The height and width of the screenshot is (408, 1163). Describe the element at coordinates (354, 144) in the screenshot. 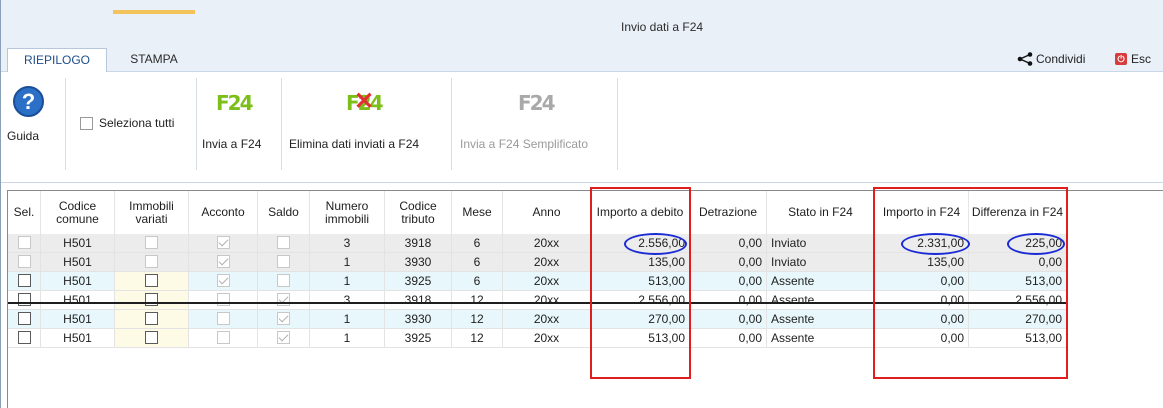

I see `elimina-dati-button: Elimina dati inviati a F24` at that location.